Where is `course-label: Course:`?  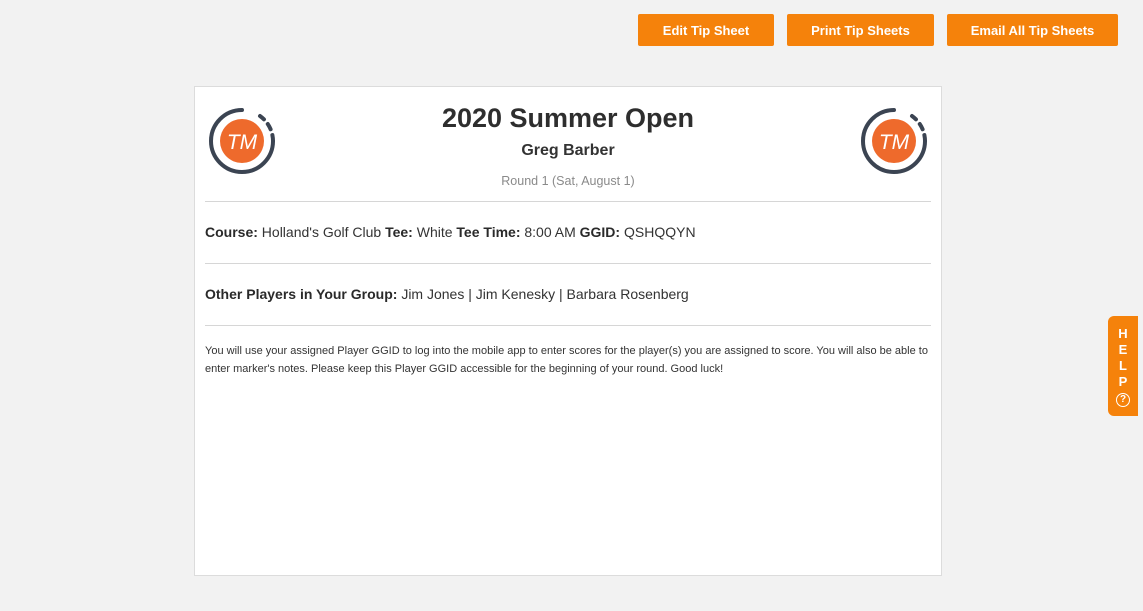
course-label: Course: is located at coordinates (231, 232).